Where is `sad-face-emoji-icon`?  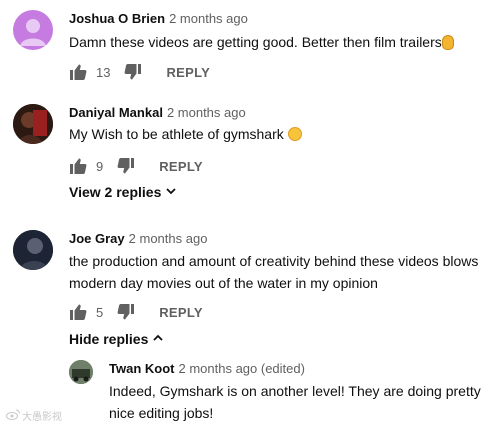 sad-face-emoji-icon is located at coordinates (294, 134).